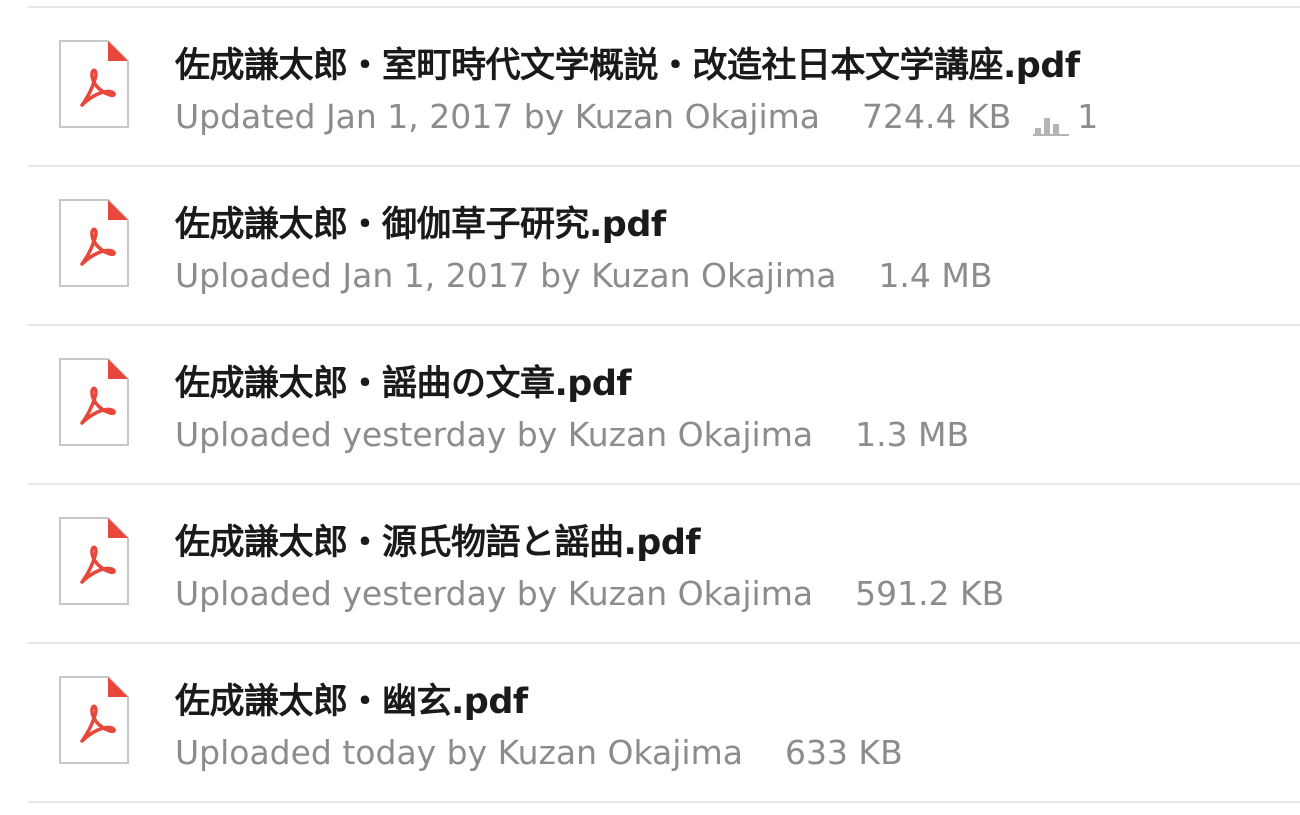 Image resolution: width=1300 pixels, height=815 pixels. What do you see at coordinates (912, 434) in the screenshot?
I see `file-size: 1.3 MB` at bounding box center [912, 434].